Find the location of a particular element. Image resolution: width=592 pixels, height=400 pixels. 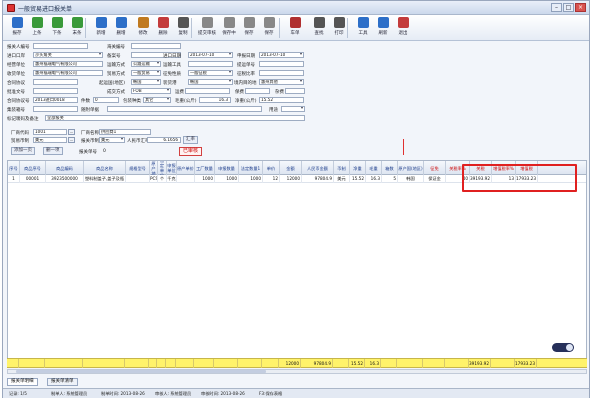

maker-name-field: 供应商1 is located at coordinates (125, 132).